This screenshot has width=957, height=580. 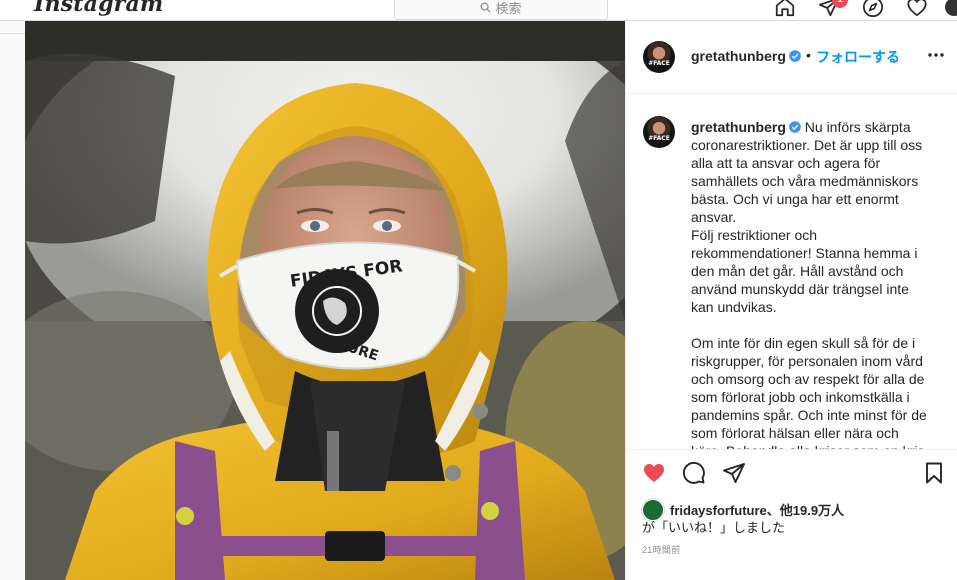 What do you see at coordinates (785, 9) in the screenshot?
I see `home-icon` at bounding box center [785, 9].